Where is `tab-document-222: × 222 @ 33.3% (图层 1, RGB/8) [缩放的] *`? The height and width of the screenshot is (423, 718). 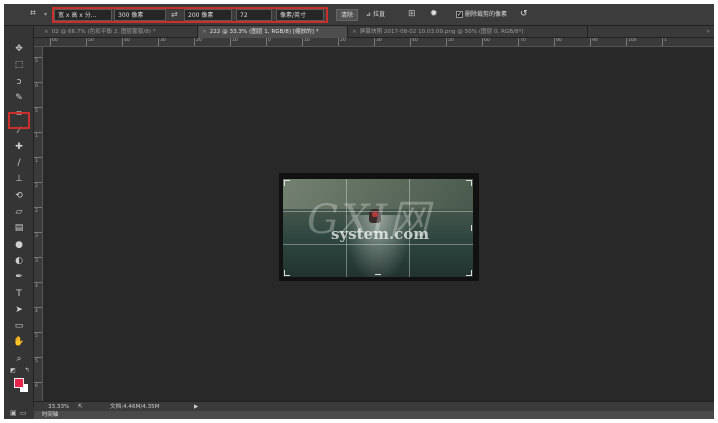 tab-document-222: × 222 @ 33.3% (图层 1, RGB/8) [缩放的] * is located at coordinates (273, 32).